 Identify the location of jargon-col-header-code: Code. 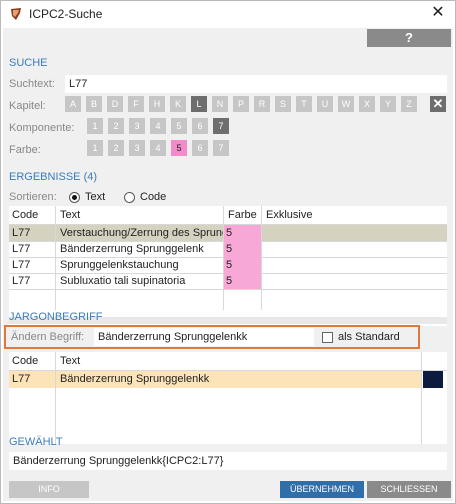
(32, 361).